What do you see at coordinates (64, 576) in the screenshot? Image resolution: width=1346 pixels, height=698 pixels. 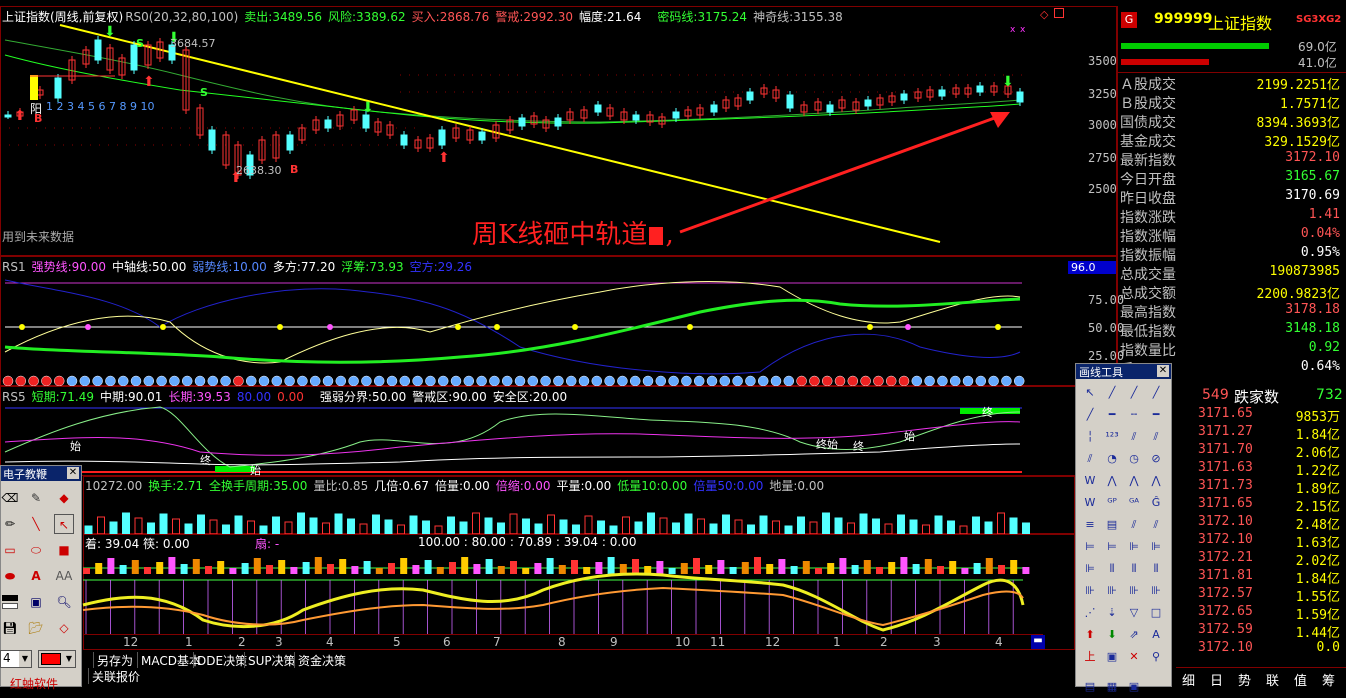 I see `font-size-icon: AA` at bounding box center [64, 576].